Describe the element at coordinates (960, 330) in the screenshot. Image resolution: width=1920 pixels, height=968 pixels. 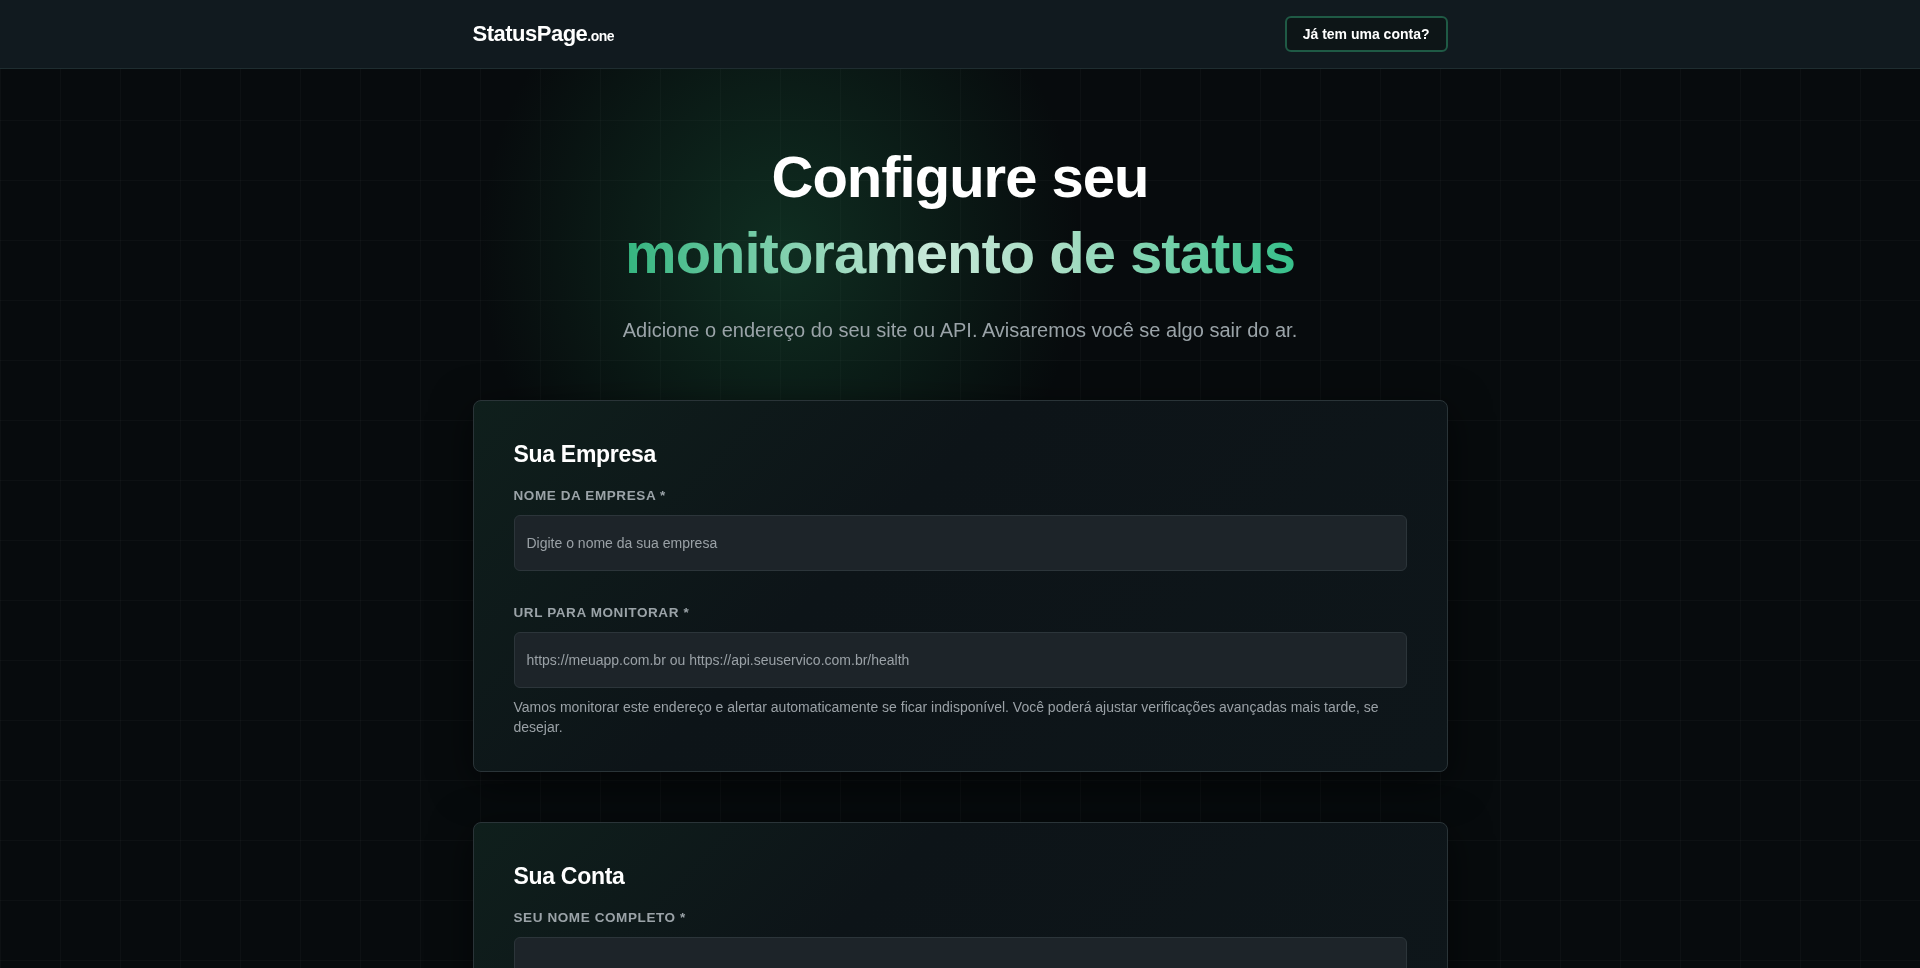
I see `subtitle: Adicione o endereço do seu site ou API. Avisaremos você se algo sair do ar.` at that location.